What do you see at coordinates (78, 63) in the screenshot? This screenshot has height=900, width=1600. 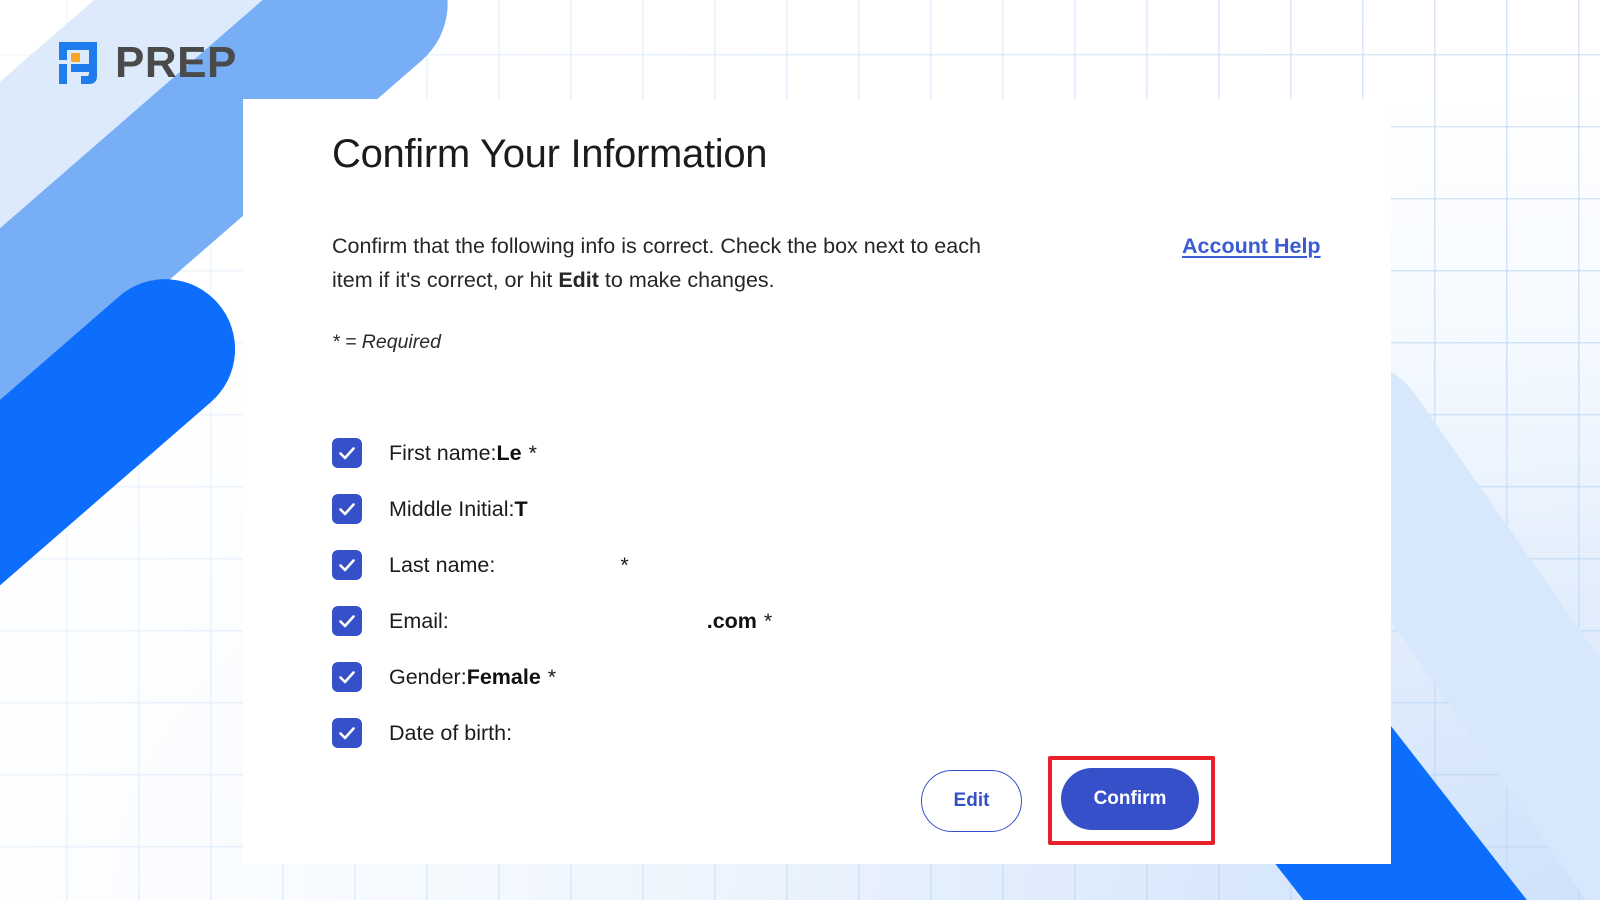 I see `prep-logo-icon` at bounding box center [78, 63].